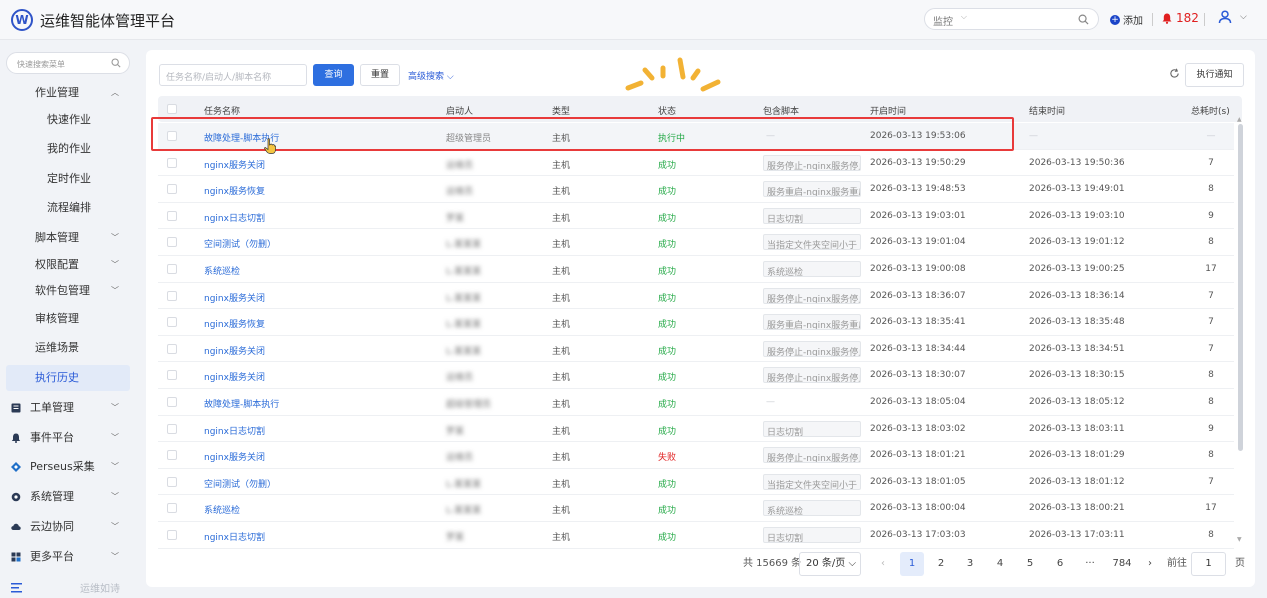 This screenshot has height=598, width=1267. Describe the element at coordinates (380, 75) in the screenshot. I see `reset-button: 重置` at that location.